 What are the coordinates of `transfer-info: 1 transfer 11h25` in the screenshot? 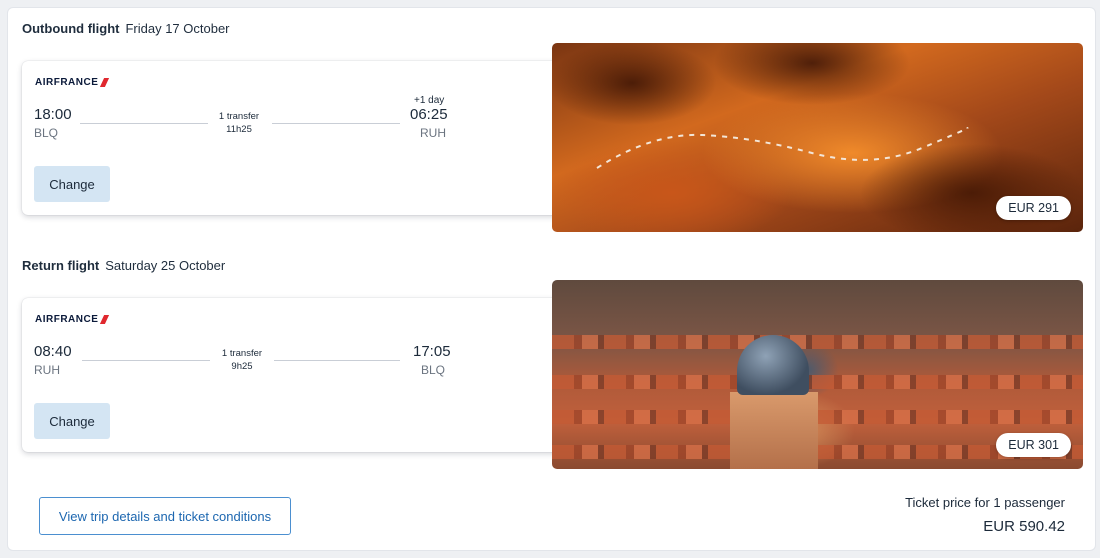 It's located at (239, 123).